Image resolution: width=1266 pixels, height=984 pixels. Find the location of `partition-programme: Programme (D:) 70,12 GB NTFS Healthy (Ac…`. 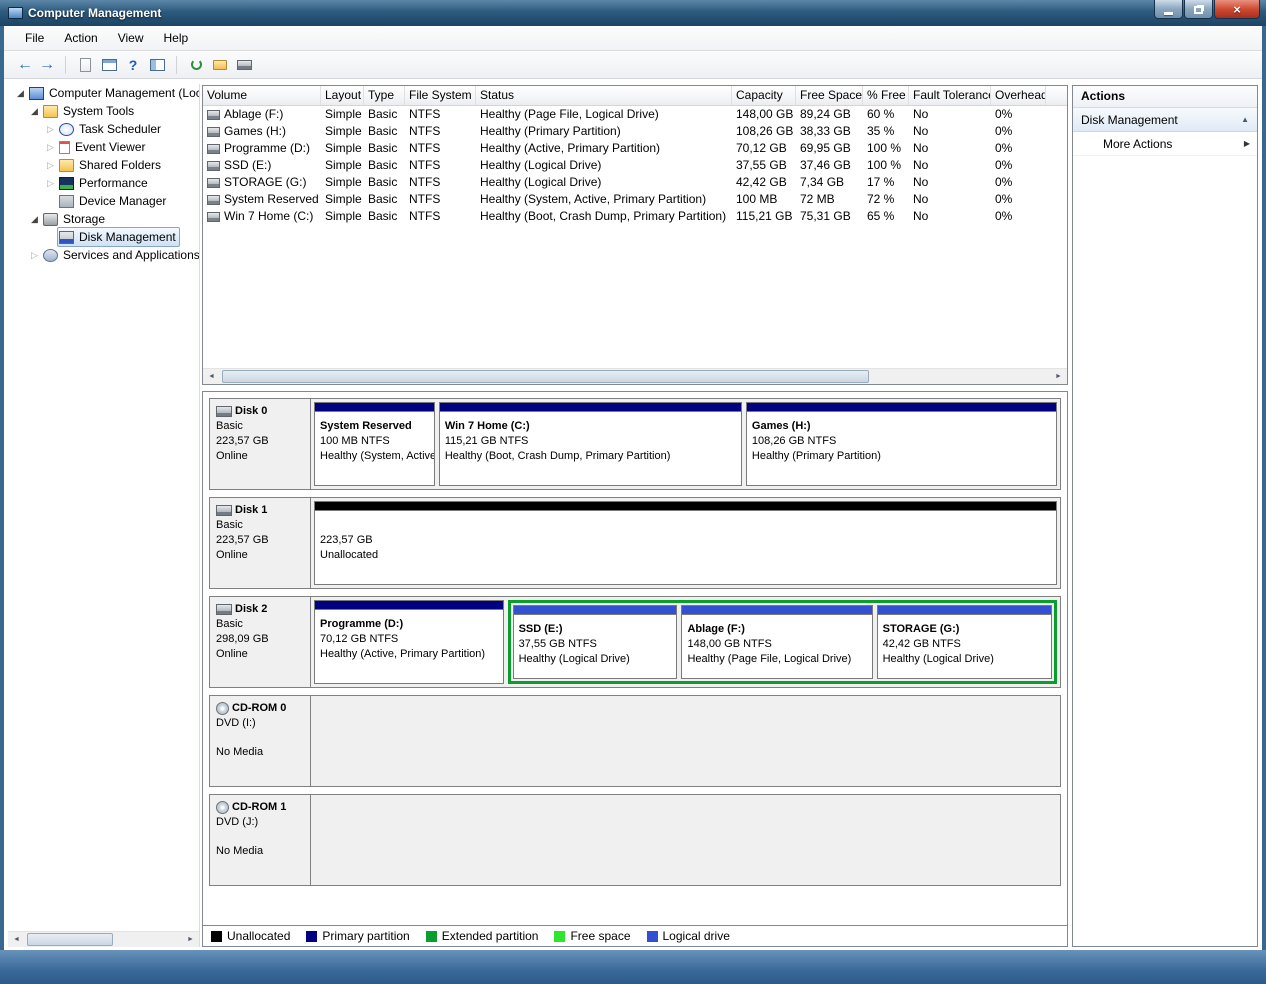

partition-programme: Programme (D:) 70,12 GB NTFS Healthy (Ac… is located at coordinates (409, 642).